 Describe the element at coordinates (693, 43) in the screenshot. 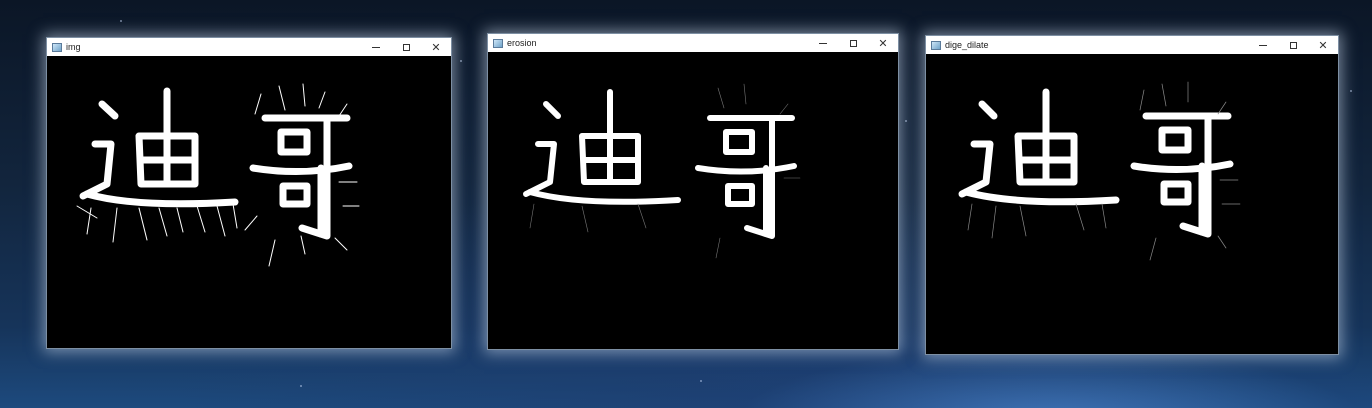

I see `titlebar: erosion ✕` at that location.